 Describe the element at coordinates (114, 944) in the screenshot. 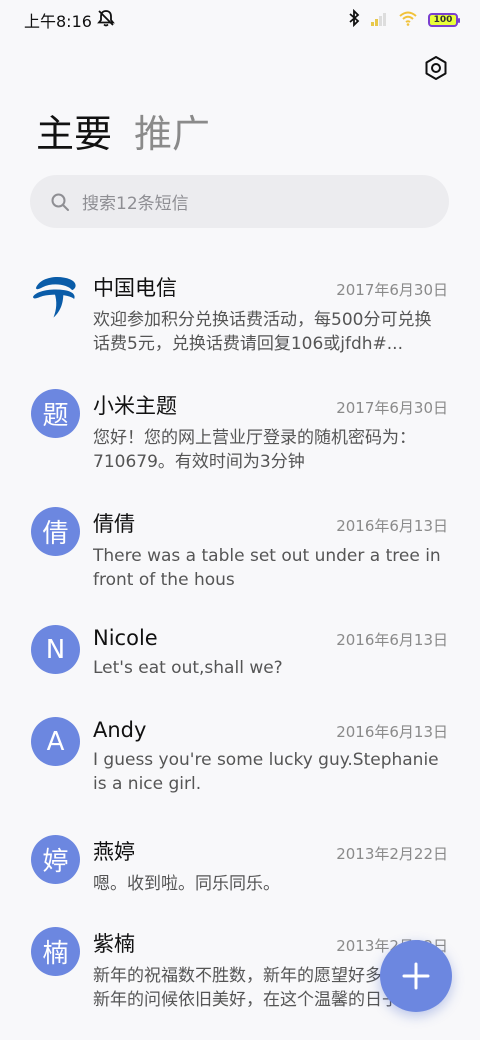

I see `contact-name: 紫楠` at that location.